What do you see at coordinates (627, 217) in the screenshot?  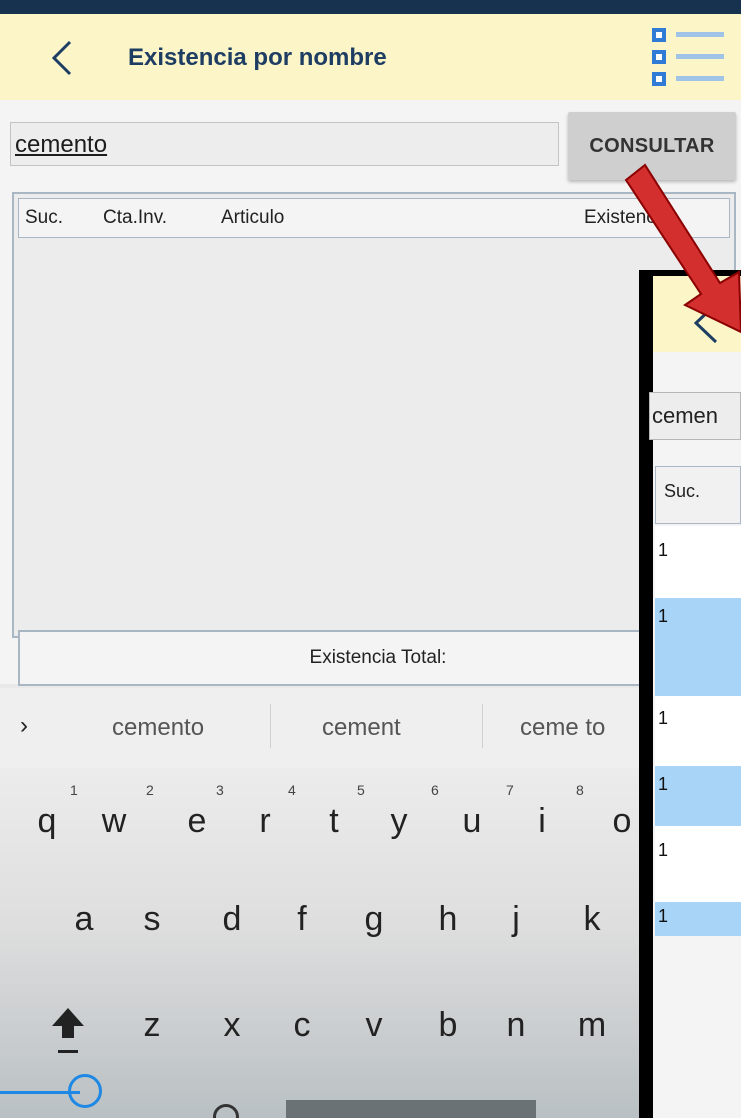 I see `column-header-existencia: Existencia` at bounding box center [627, 217].